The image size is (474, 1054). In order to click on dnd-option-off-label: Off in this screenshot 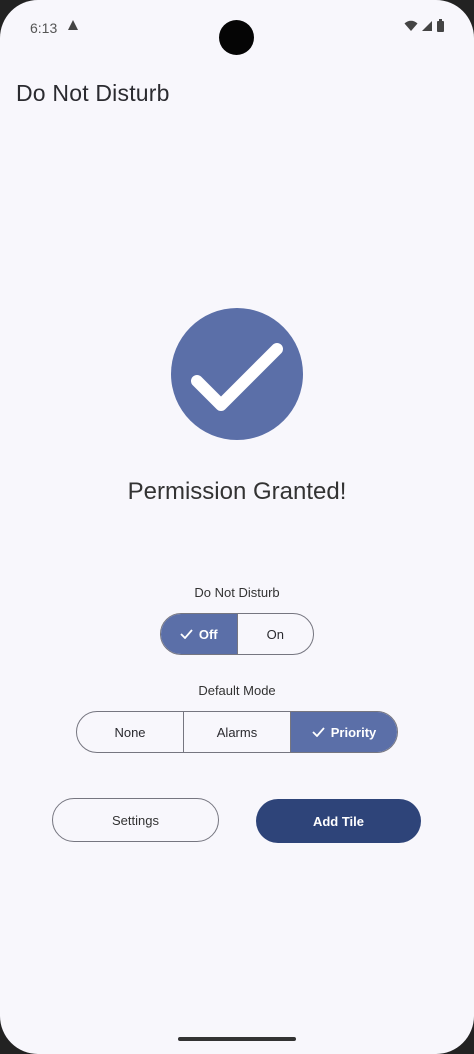, I will do `click(208, 634)`.